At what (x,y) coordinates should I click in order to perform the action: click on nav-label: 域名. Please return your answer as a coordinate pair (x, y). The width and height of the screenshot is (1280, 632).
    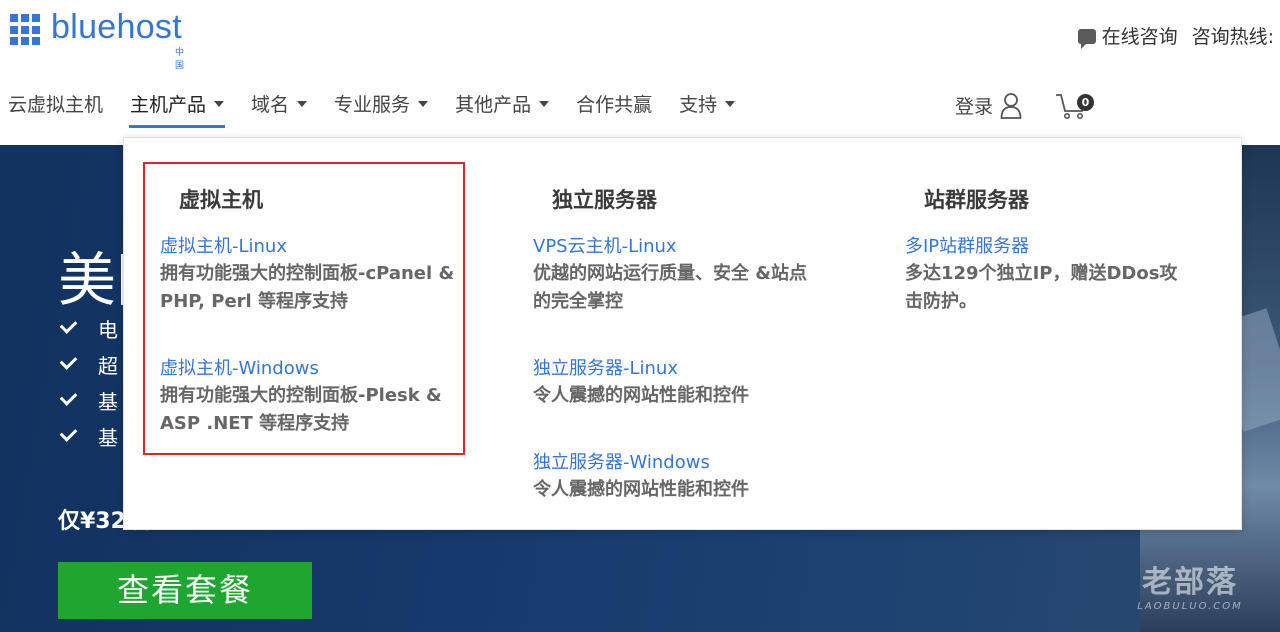
    Looking at the image, I should click on (270, 105).